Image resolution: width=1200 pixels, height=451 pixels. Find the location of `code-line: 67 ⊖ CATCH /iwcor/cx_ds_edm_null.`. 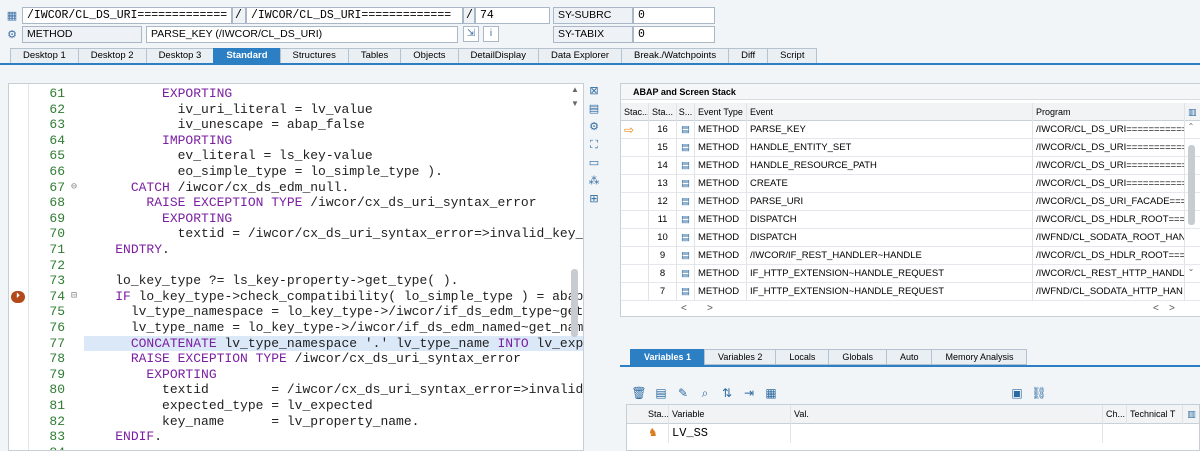

code-line: 67 ⊖ CATCH /iwcor/cx_ds_edm_null. is located at coordinates (296, 188).